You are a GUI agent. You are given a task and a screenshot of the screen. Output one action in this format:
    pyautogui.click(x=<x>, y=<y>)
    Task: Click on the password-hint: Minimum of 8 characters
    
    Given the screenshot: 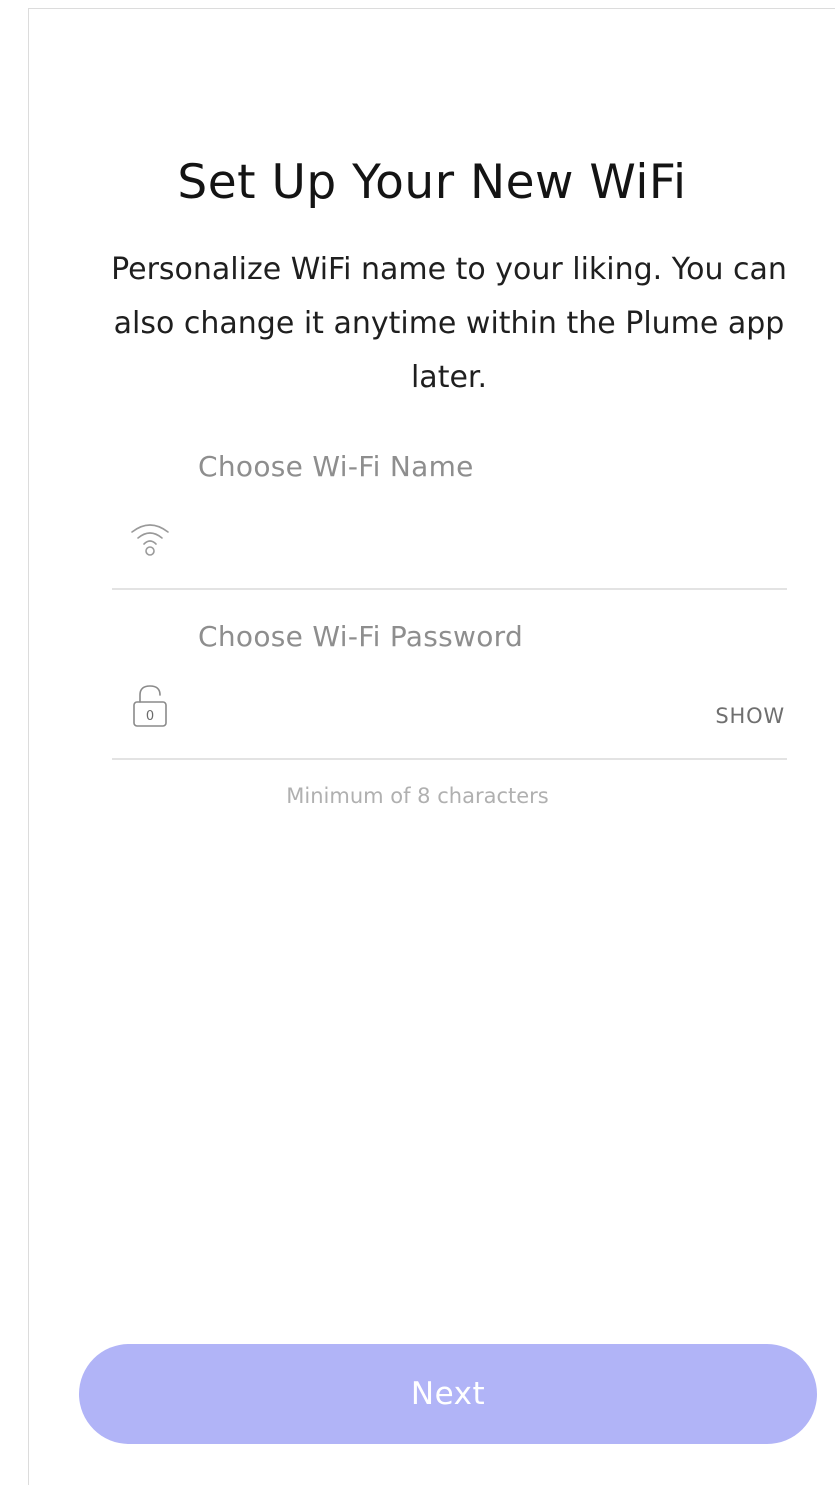 What is the action you would take?
    pyautogui.click(x=417, y=796)
    